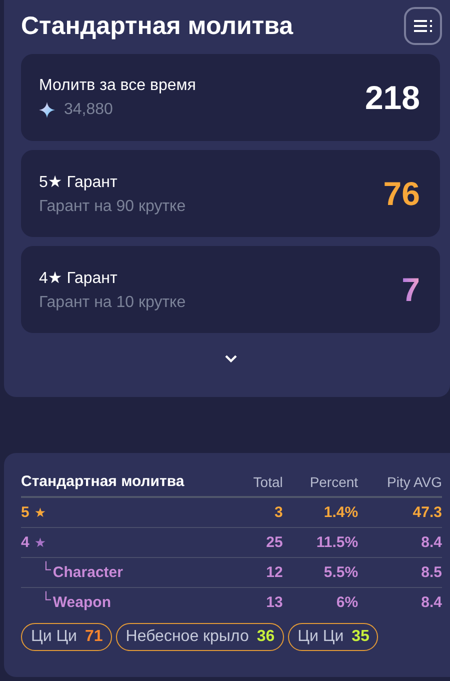  I want to click on menu-icon, so click(423, 26).